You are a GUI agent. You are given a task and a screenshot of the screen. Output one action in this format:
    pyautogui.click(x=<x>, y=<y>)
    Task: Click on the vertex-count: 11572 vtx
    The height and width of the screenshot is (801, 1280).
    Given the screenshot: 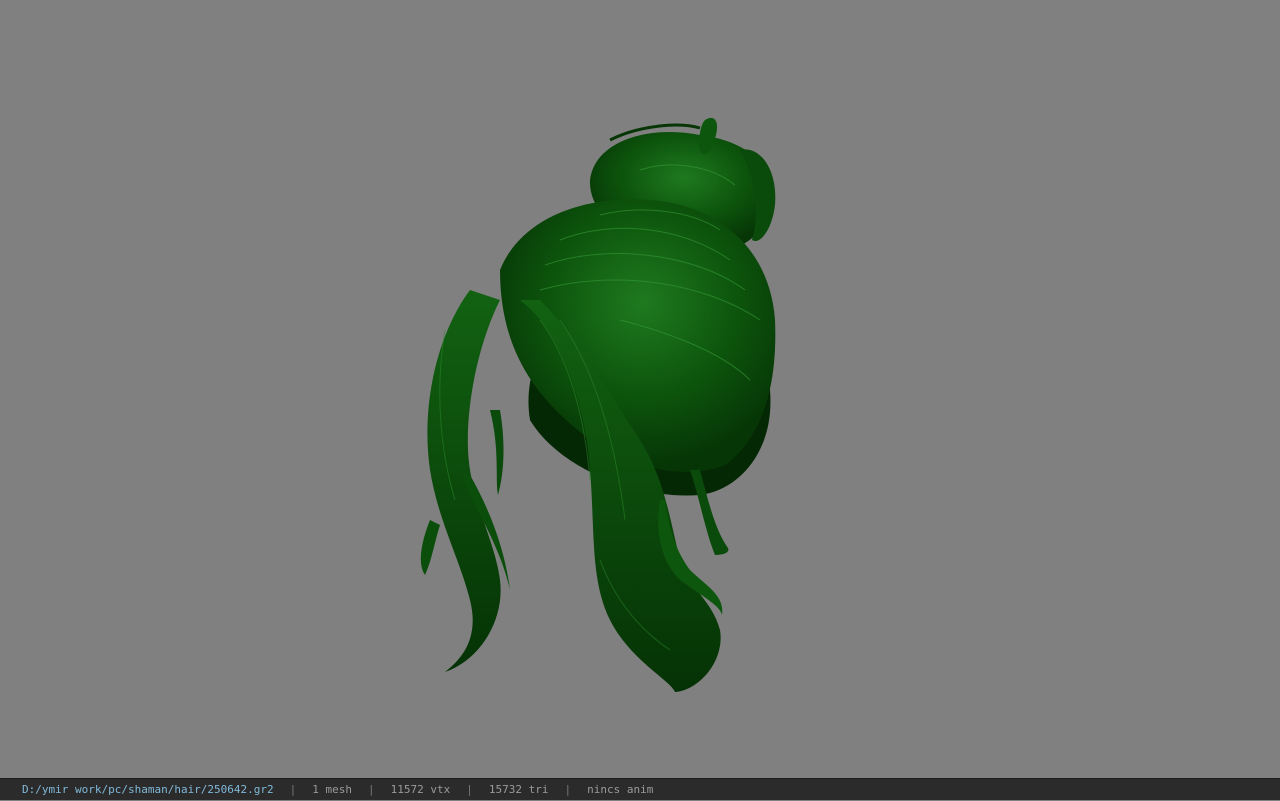 What is the action you would take?
    pyautogui.click(x=420, y=789)
    